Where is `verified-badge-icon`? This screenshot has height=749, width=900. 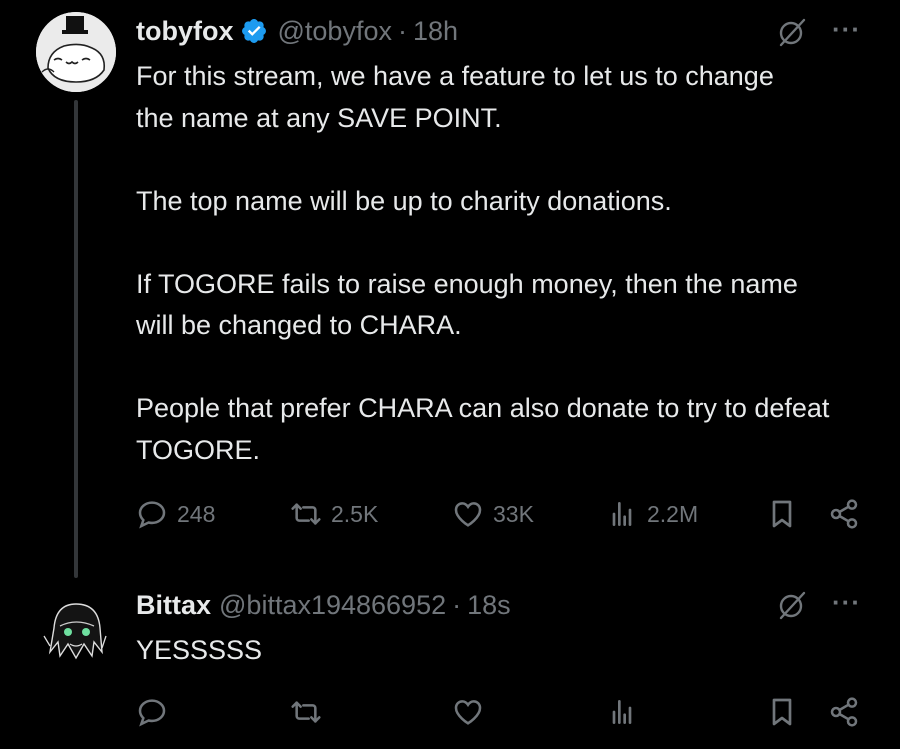
verified-badge-icon is located at coordinates (254, 31).